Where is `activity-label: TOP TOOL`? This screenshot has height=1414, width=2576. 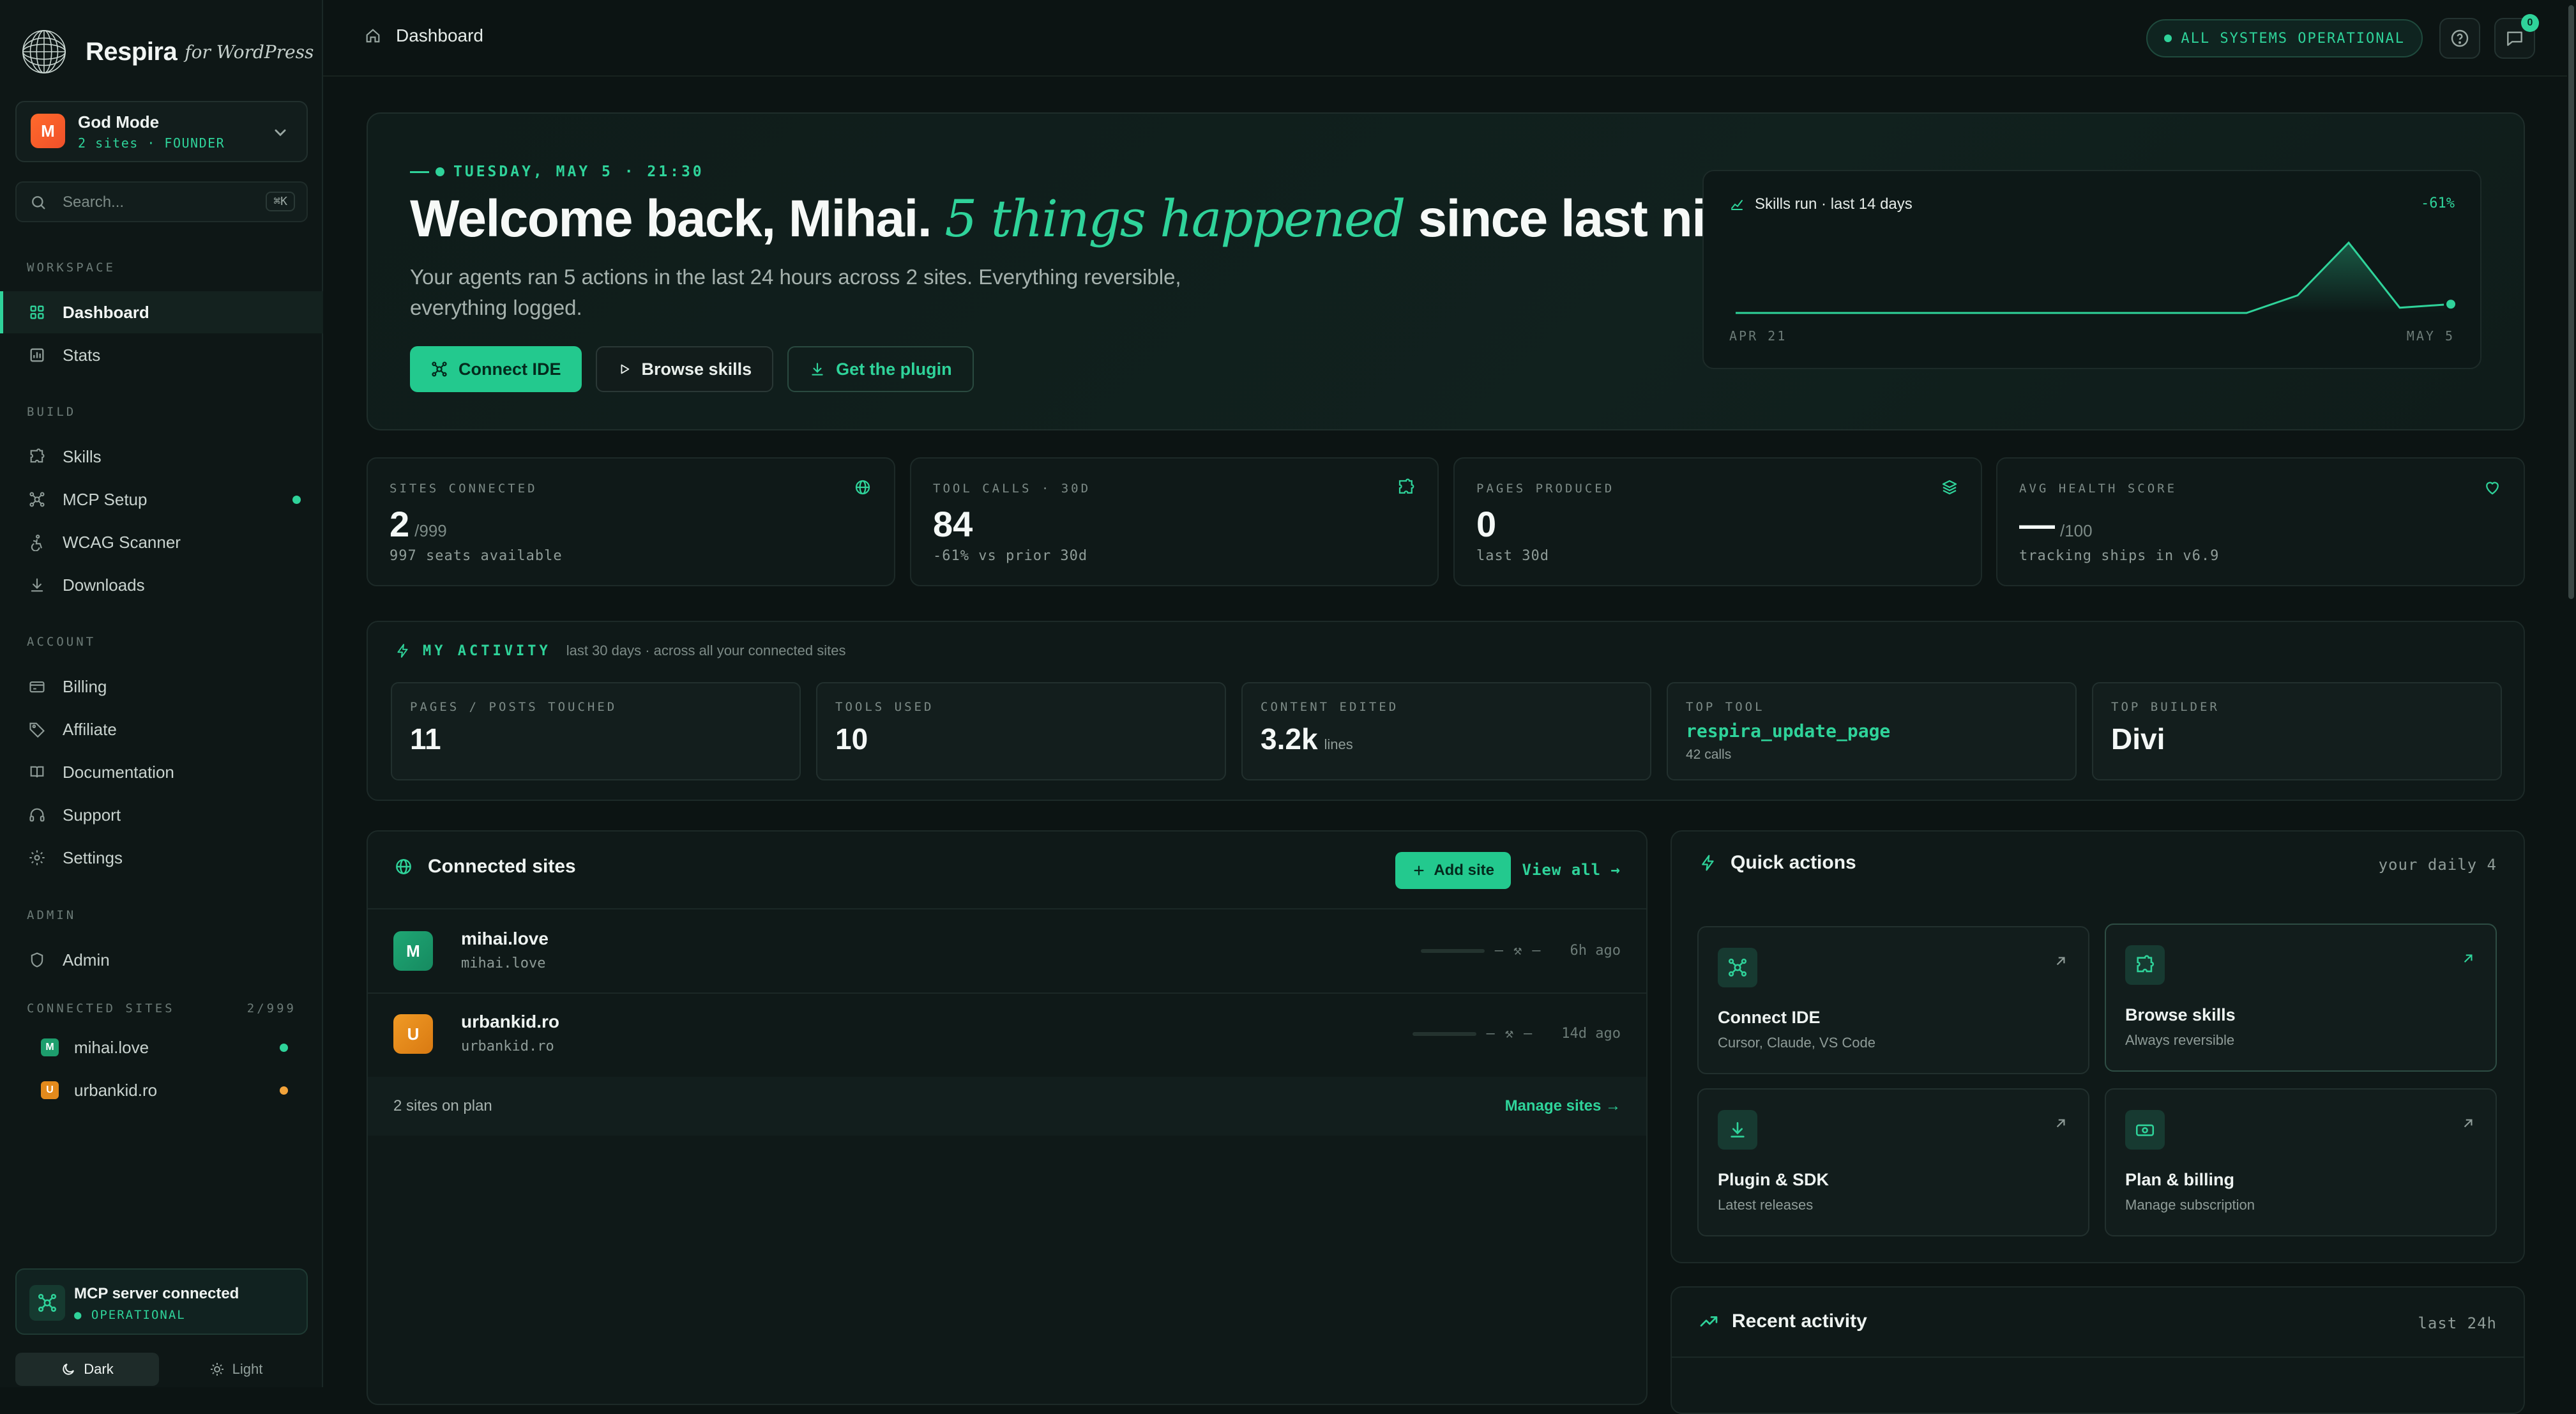 activity-label: TOP TOOL is located at coordinates (1726, 707).